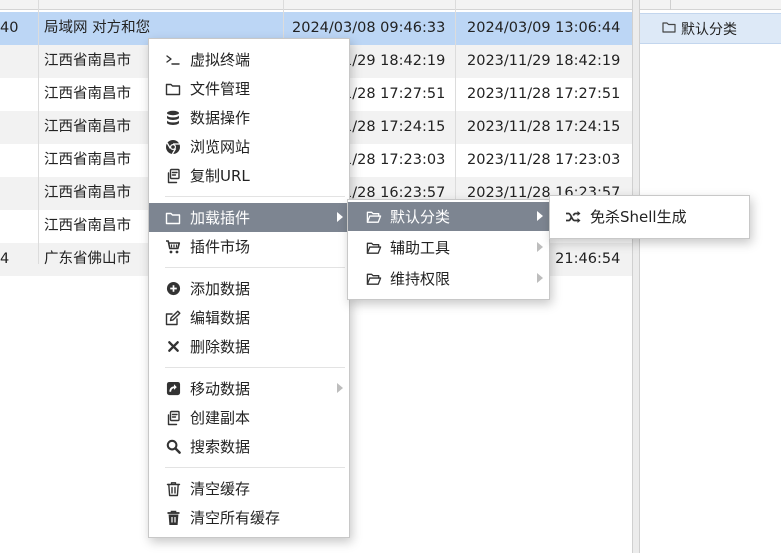 Image resolution: width=781 pixels, height=553 pixels. I want to click on plugin-submenu-item: 辅助工具, so click(448, 247).